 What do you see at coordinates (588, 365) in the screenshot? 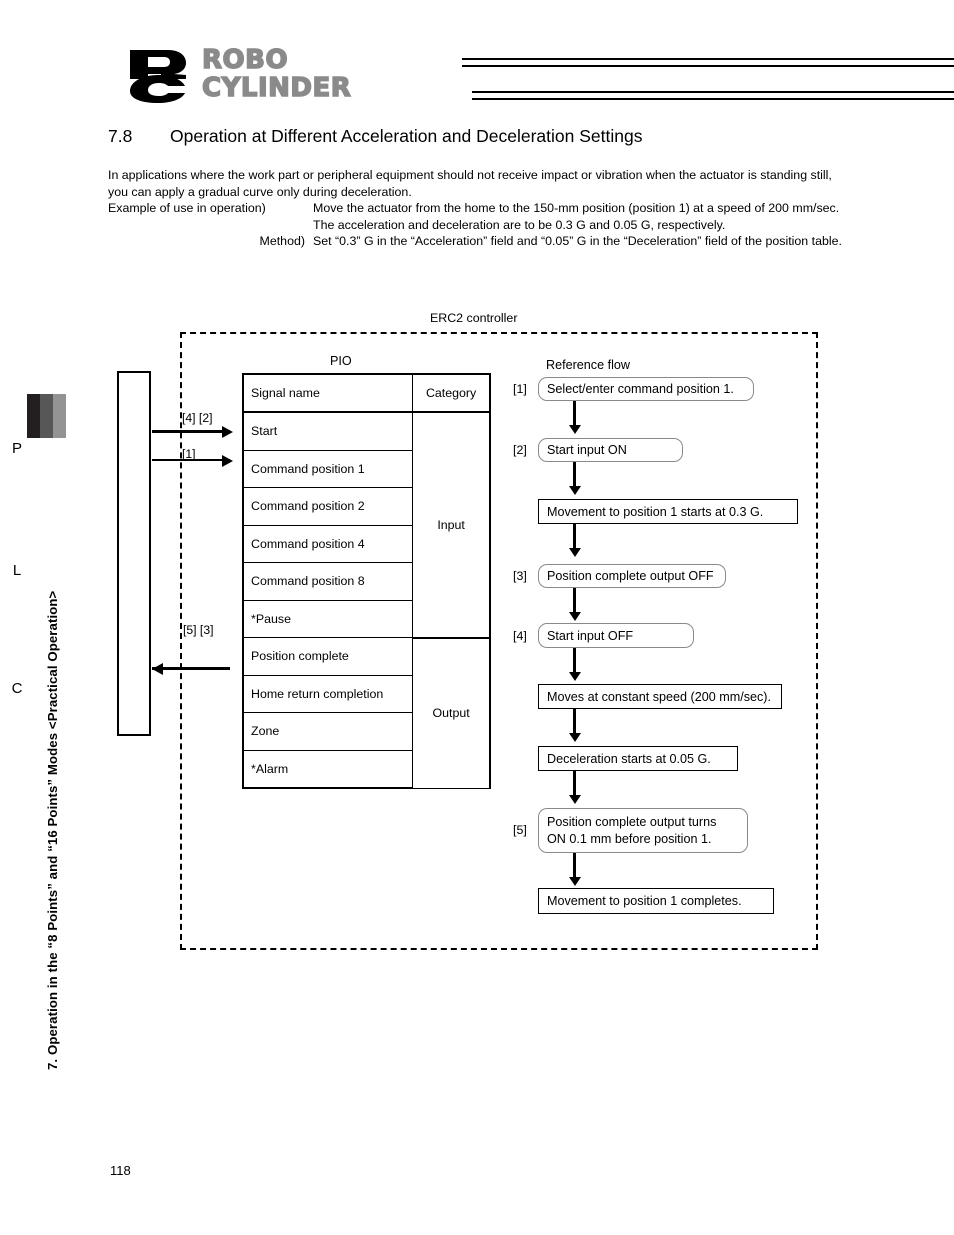
I see `reference-flow-title: Reference flow` at bounding box center [588, 365].